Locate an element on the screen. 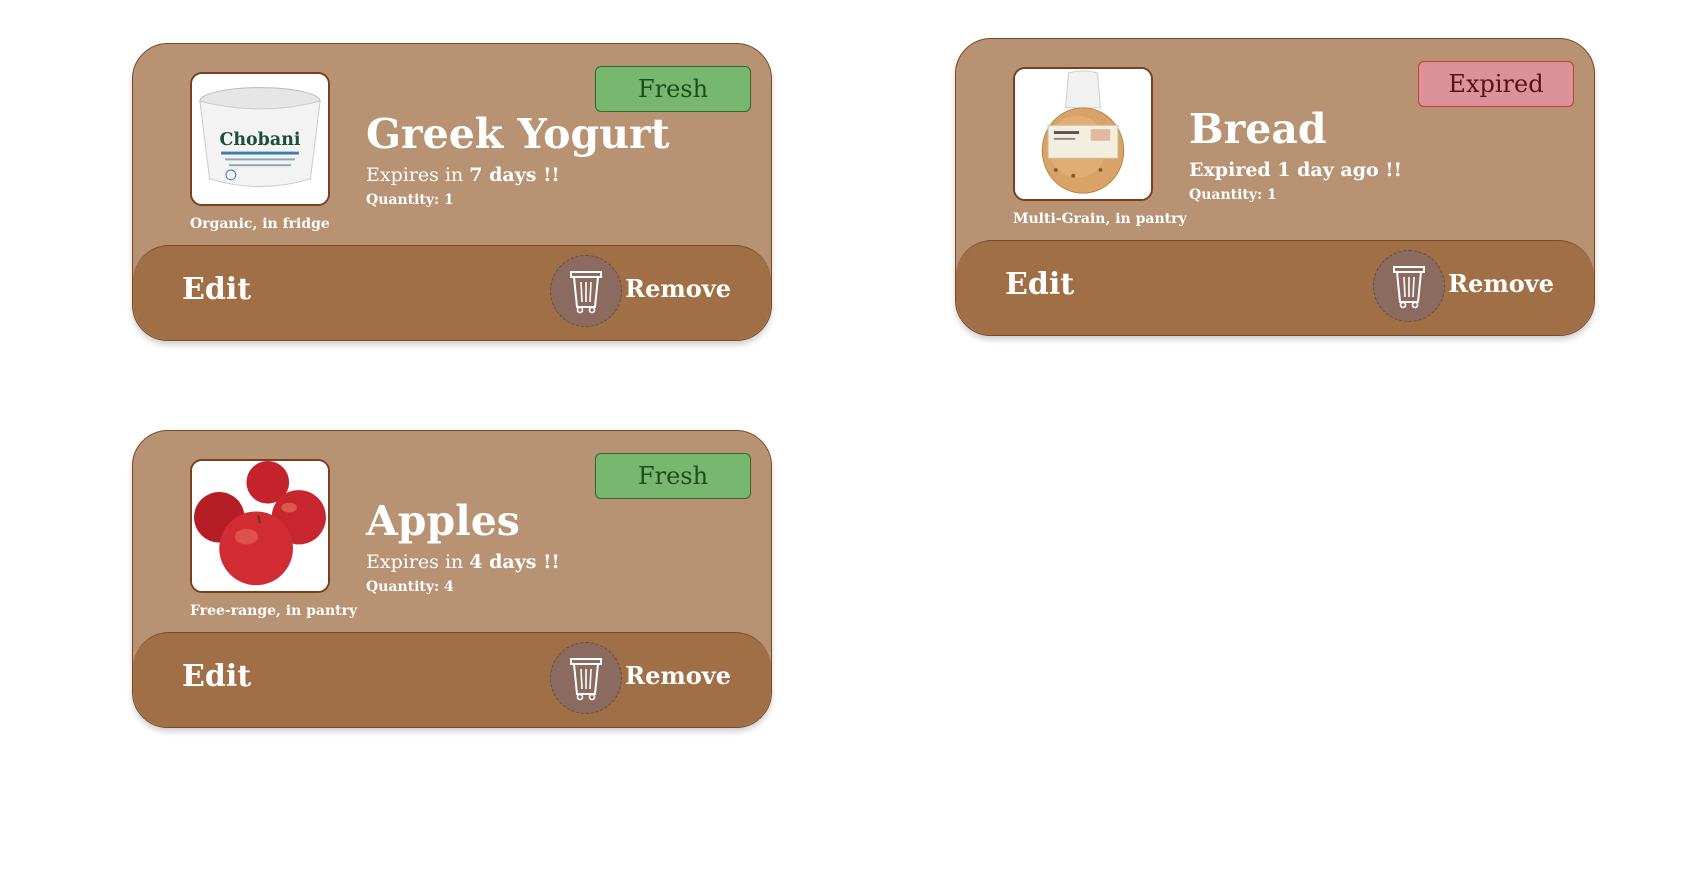 This screenshot has height=879, width=1703. item-caption: Multi-Grain, in pantry is located at coordinates (1100, 219).